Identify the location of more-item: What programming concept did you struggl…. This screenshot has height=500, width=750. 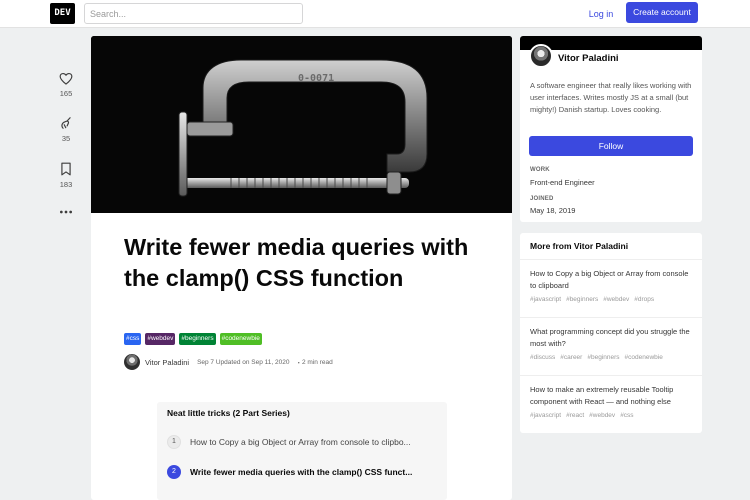
(613, 343).